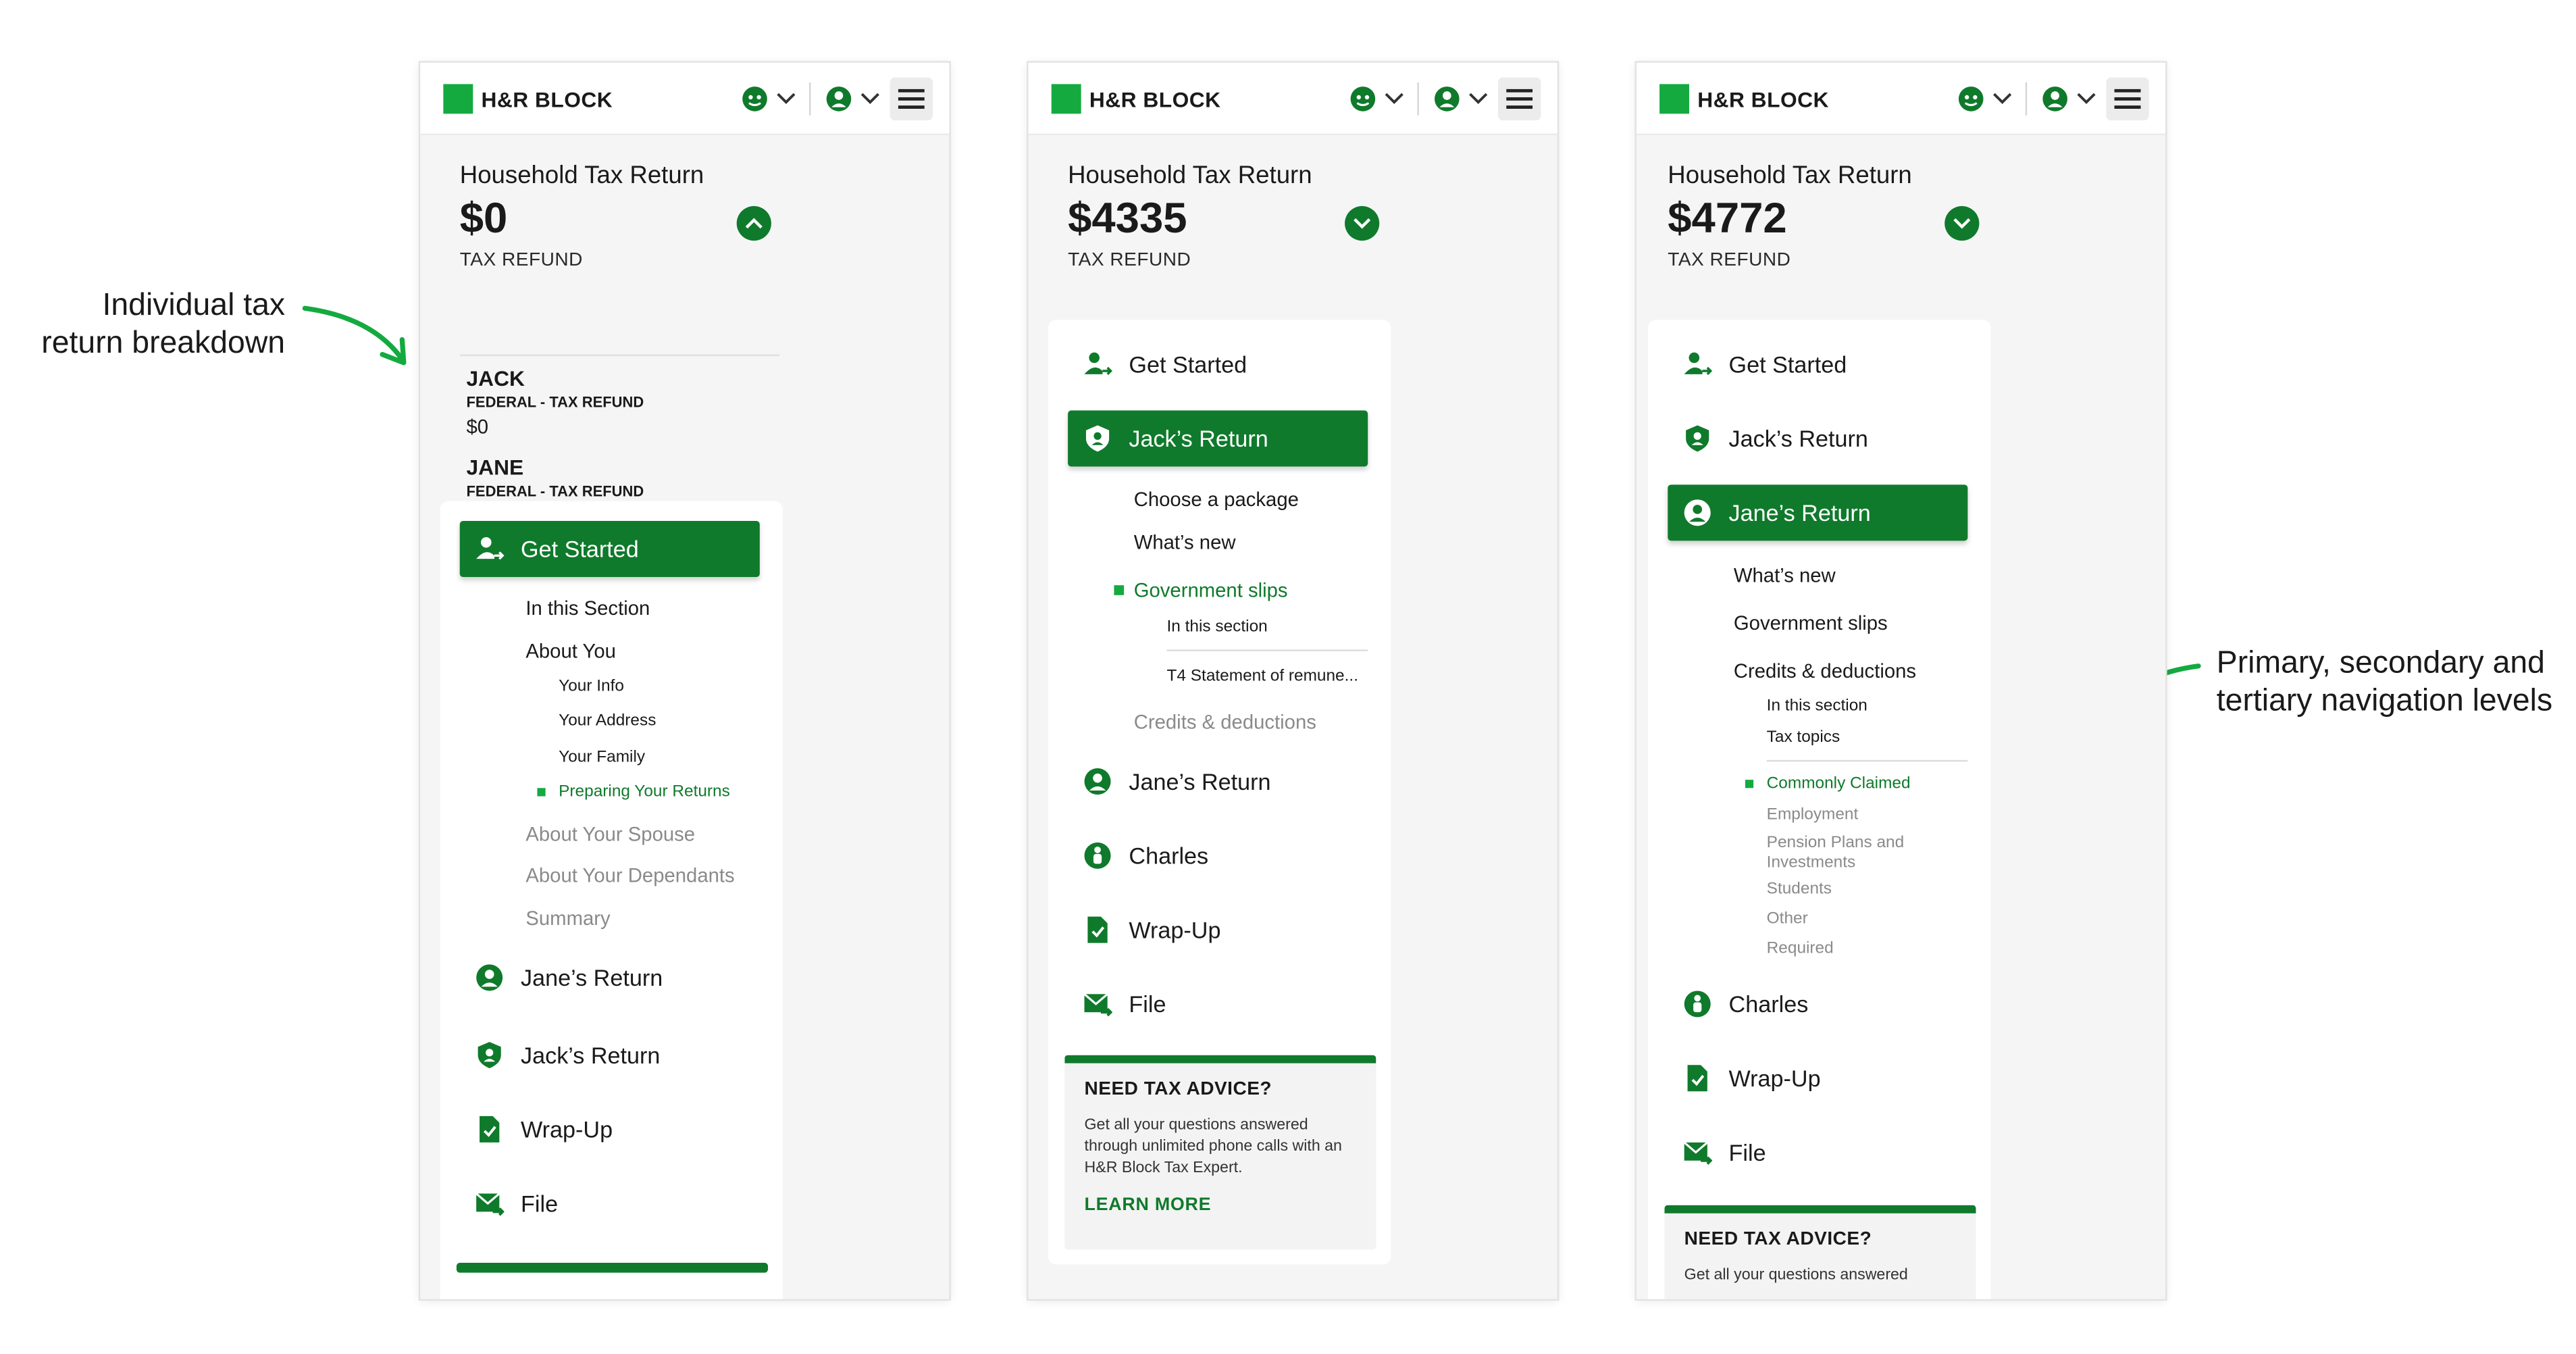 The width and height of the screenshot is (2576, 1354). What do you see at coordinates (753, 223) in the screenshot?
I see `summary-collapse-button` at bounding box center [753, 223].